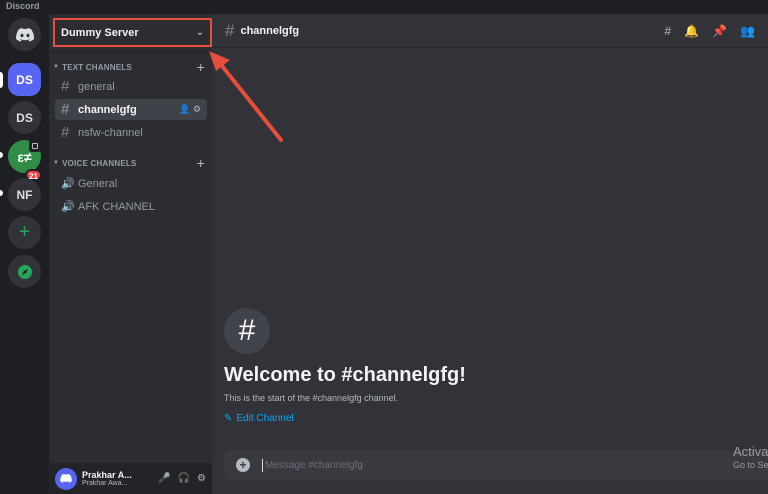 The height and width of the screenshot is (494, 768). I want to click on category-voice-channels: ▼ VOICE CHANNELS +, so click(129, 163).